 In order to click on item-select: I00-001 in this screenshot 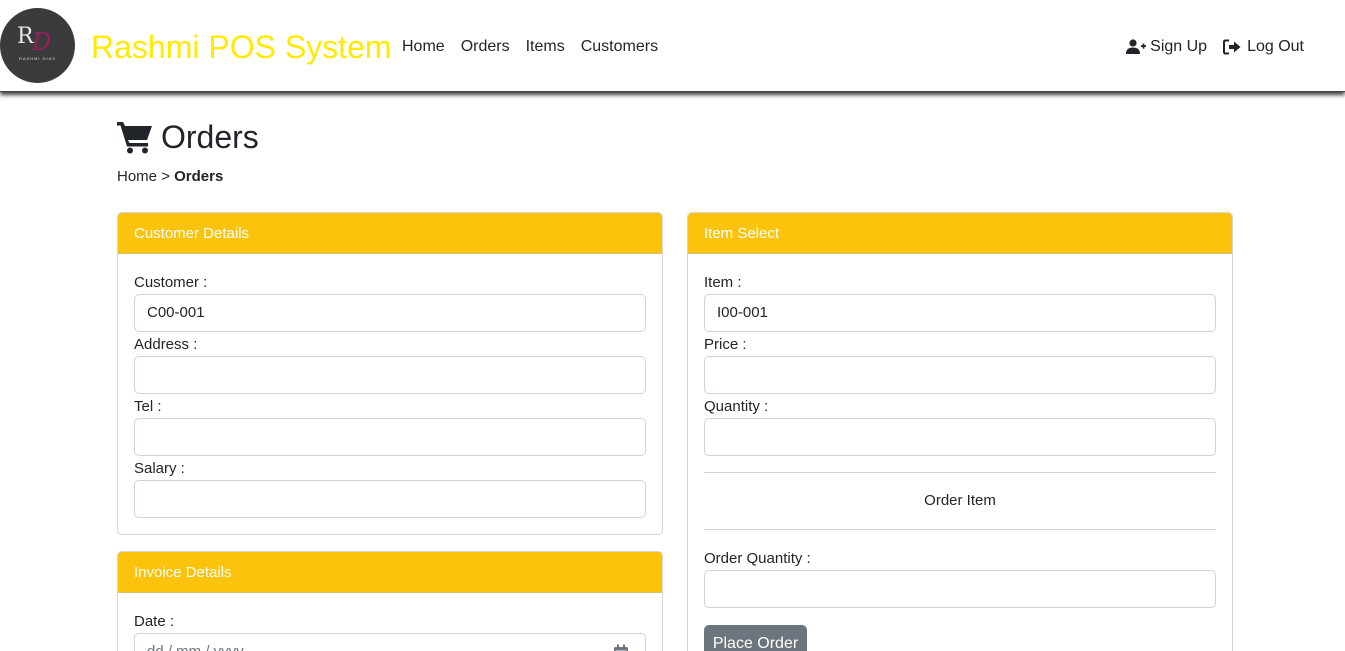, I will do `click(960, 313)`.